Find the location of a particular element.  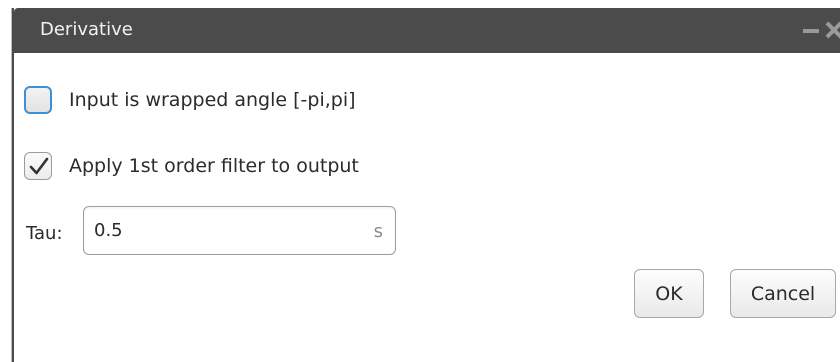

close-button is located at coordinates (831, 29).